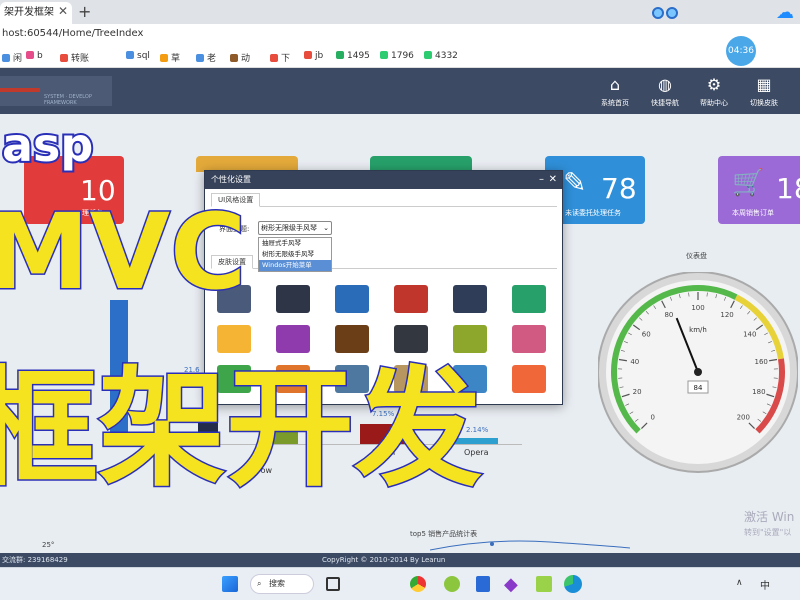 This screenshot has height=600, width=800. I want to click on header-nav-label: 快捷导航, so click(665, 103).